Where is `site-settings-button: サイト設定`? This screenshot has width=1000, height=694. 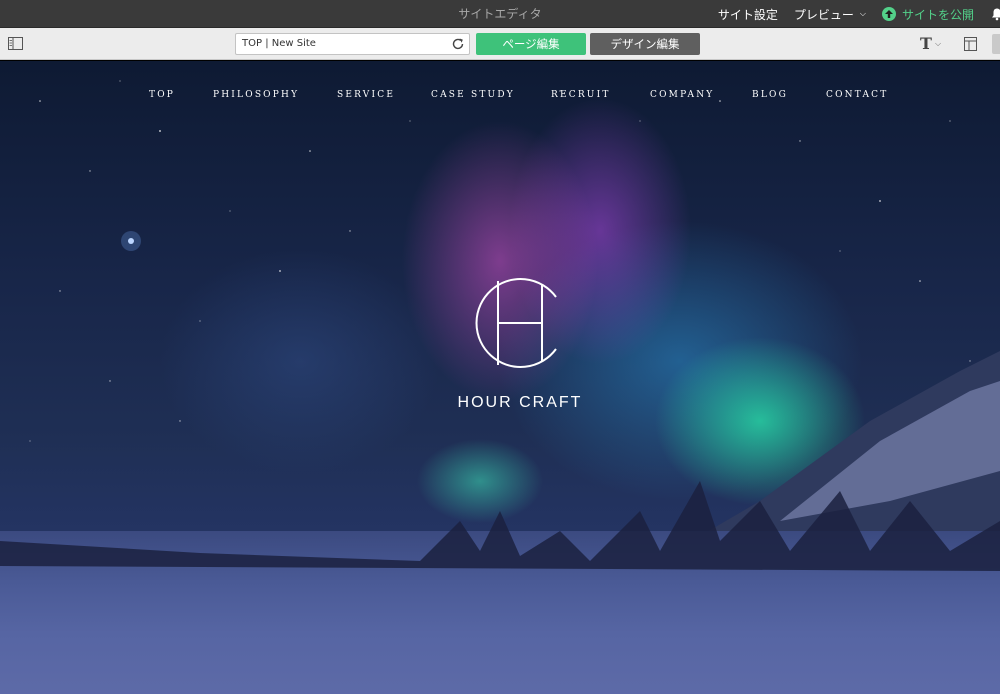 site-settings-button: サイト設定 is located at coordinates (748, 14).